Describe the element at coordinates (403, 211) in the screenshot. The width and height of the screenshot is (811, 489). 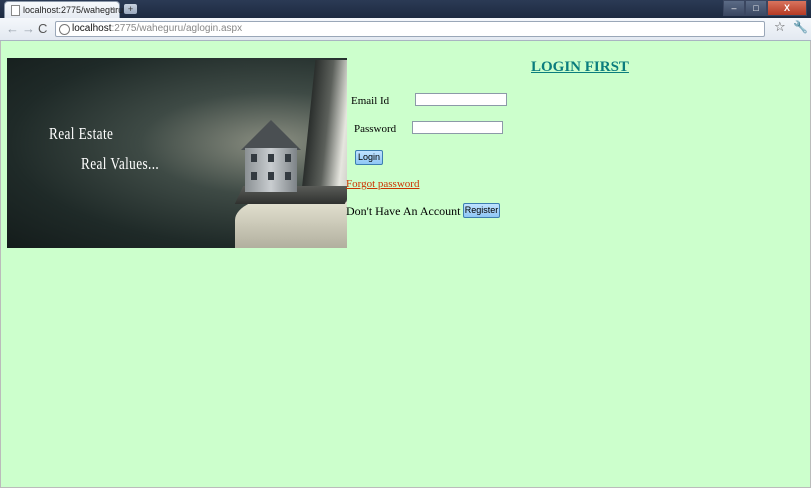
I see `no-account-text: Don't Have An Account` at that location.